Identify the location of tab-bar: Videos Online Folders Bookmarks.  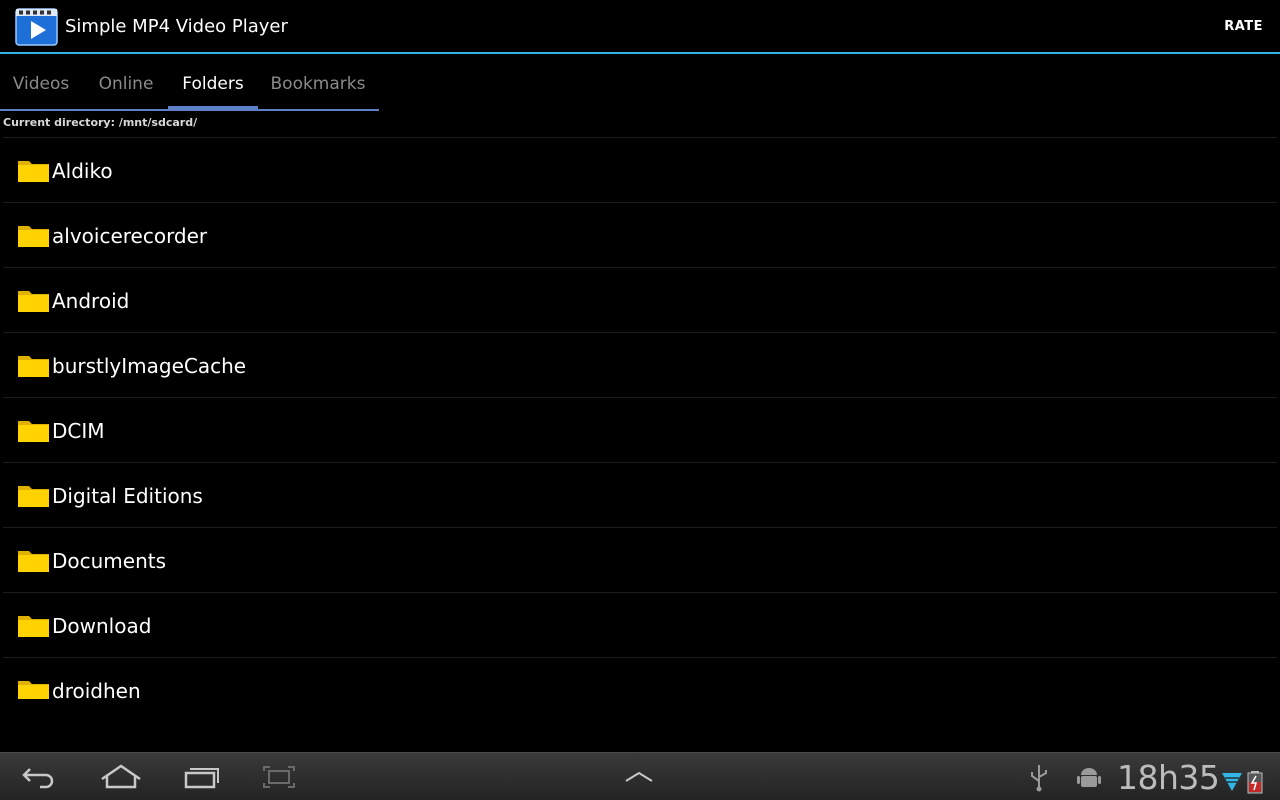
(189, 83).